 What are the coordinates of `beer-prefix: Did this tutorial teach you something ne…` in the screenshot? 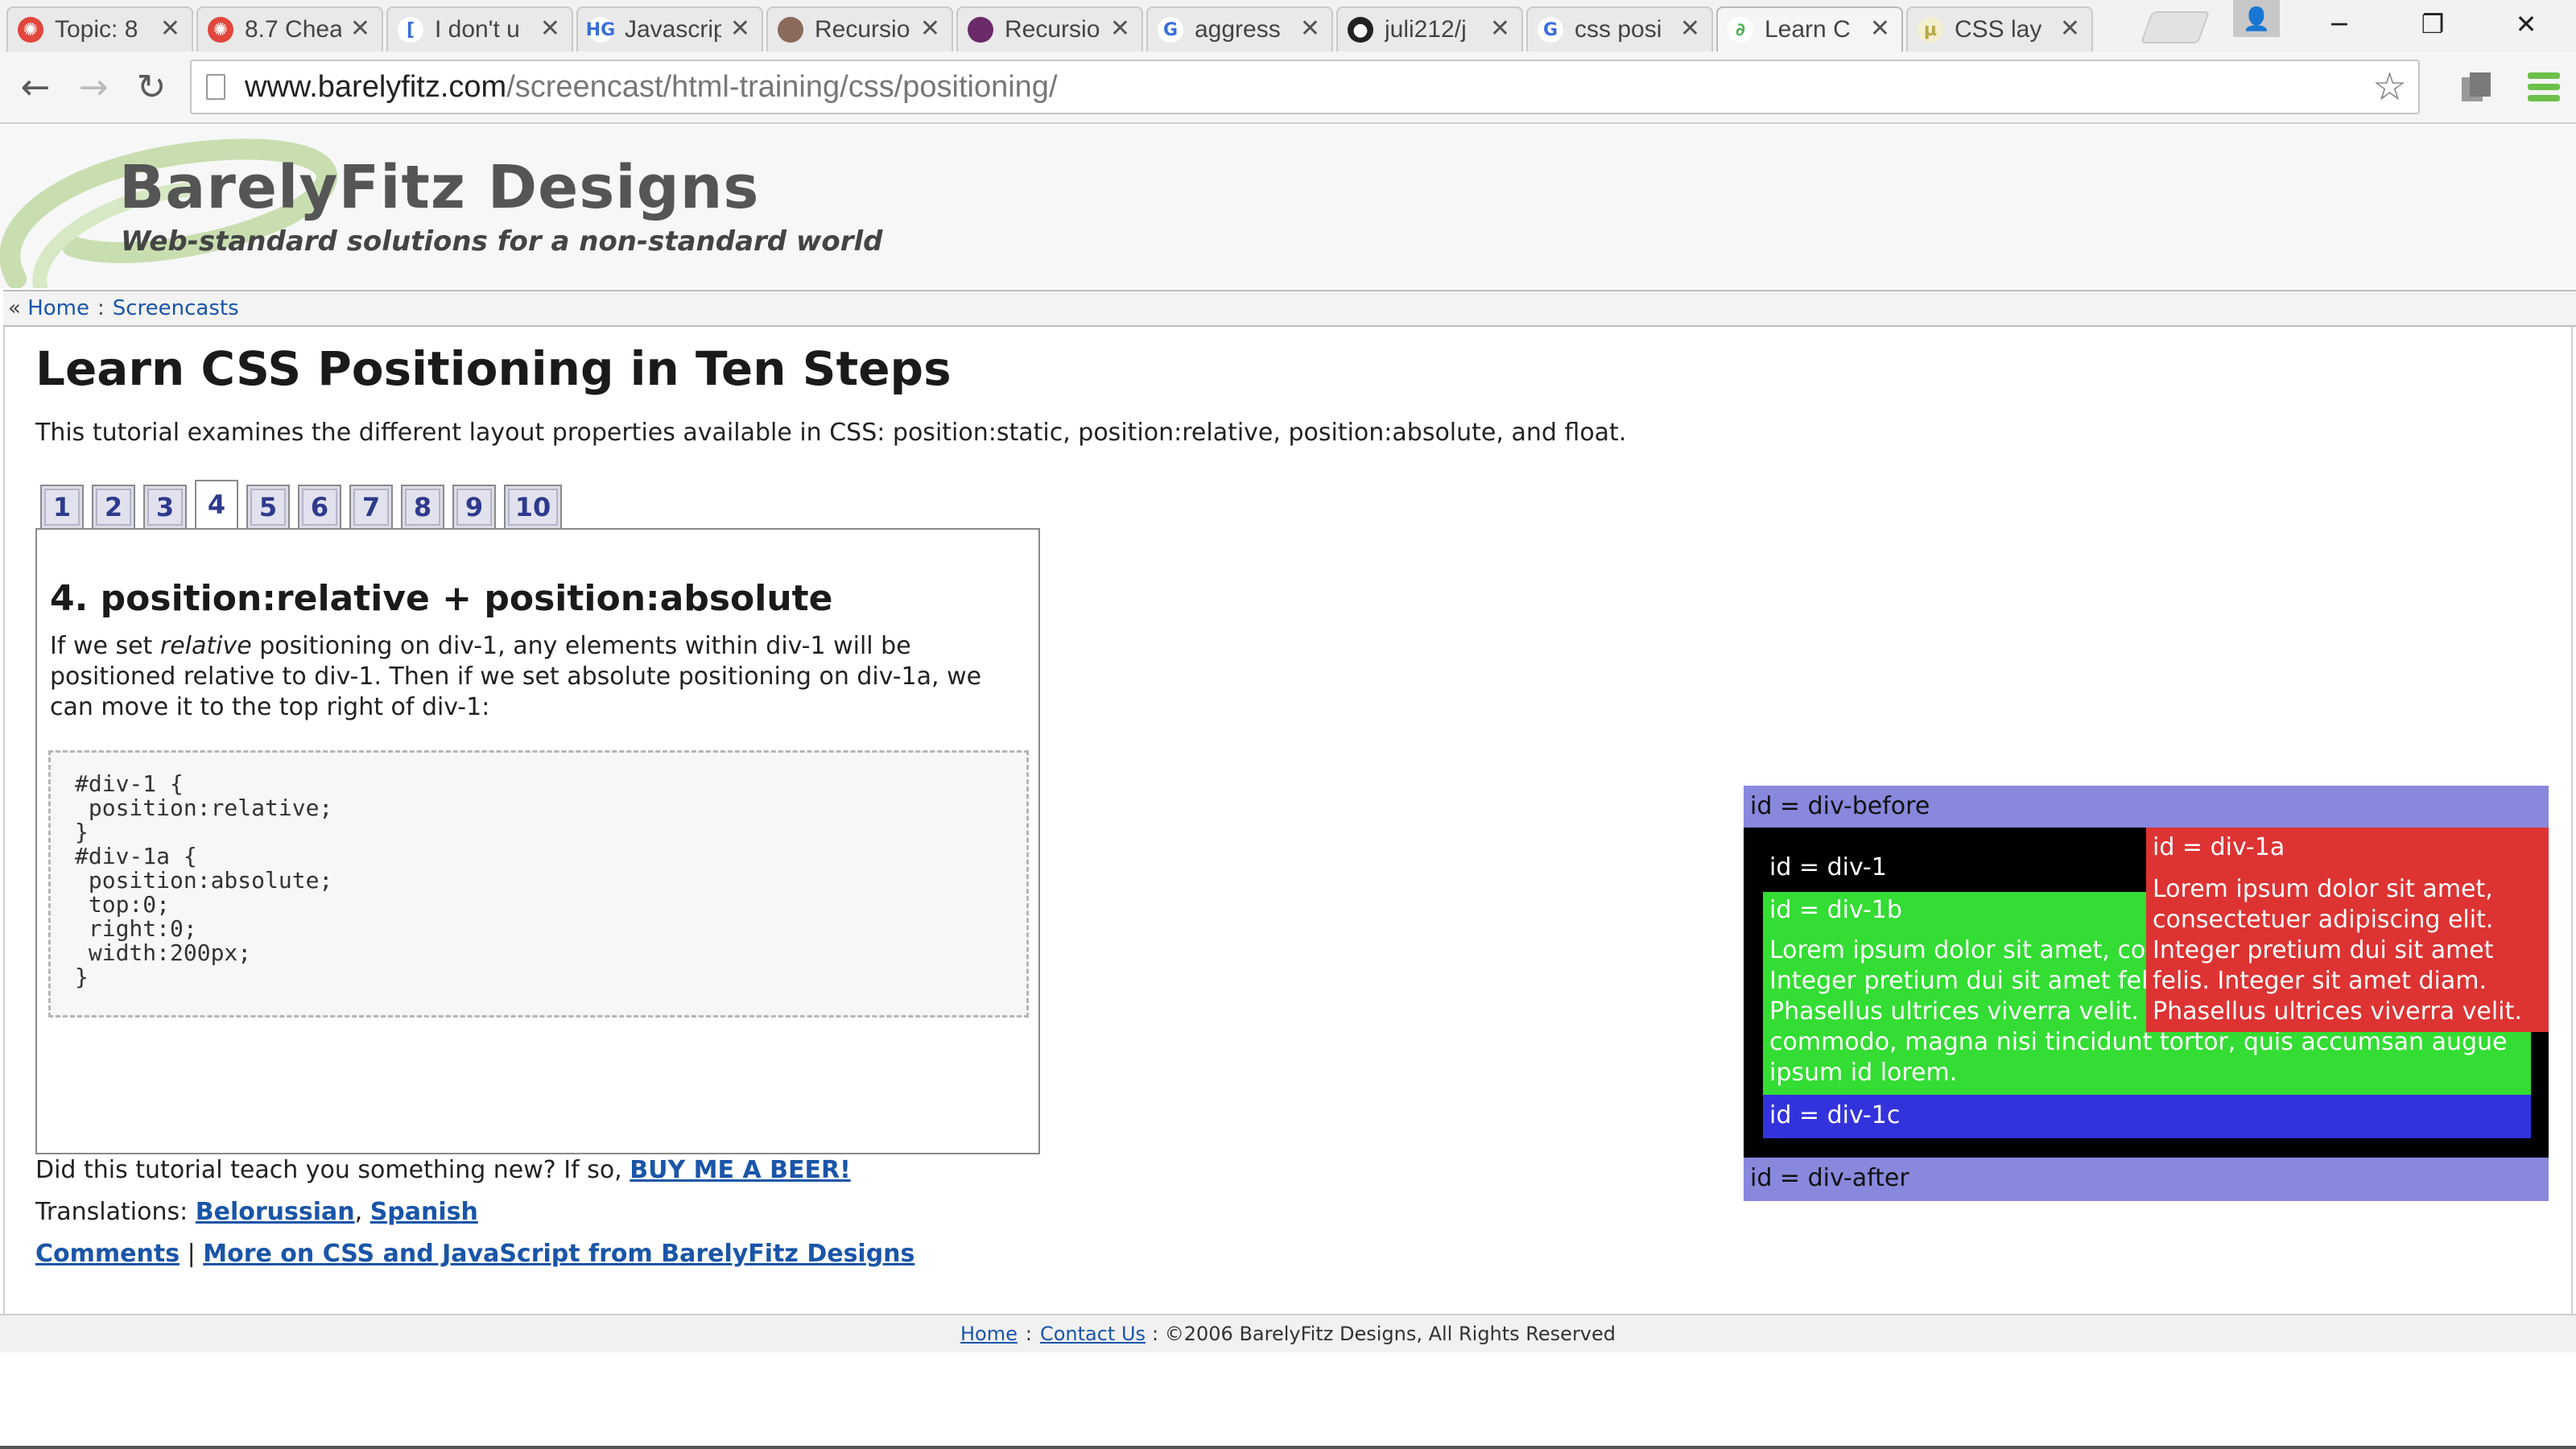 It's located at (332, 1170).